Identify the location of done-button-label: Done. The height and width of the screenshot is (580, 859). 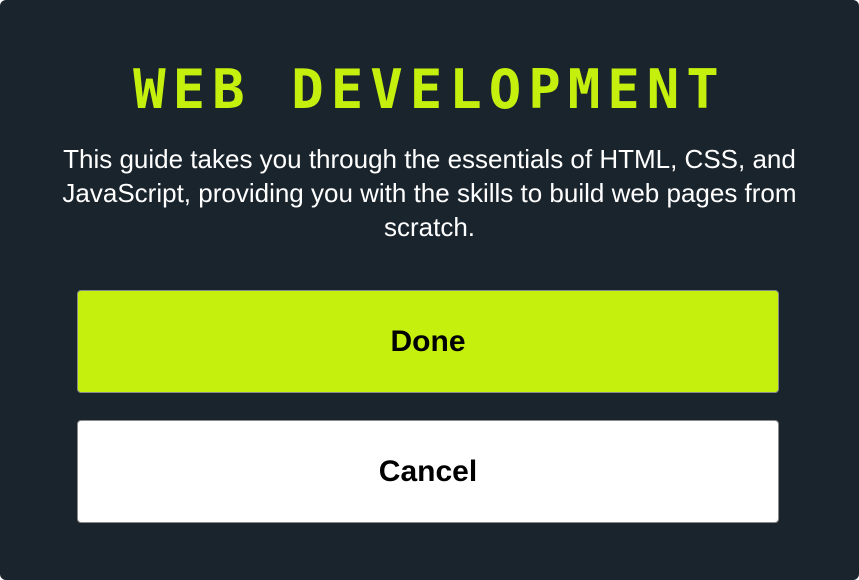
(428, 341).